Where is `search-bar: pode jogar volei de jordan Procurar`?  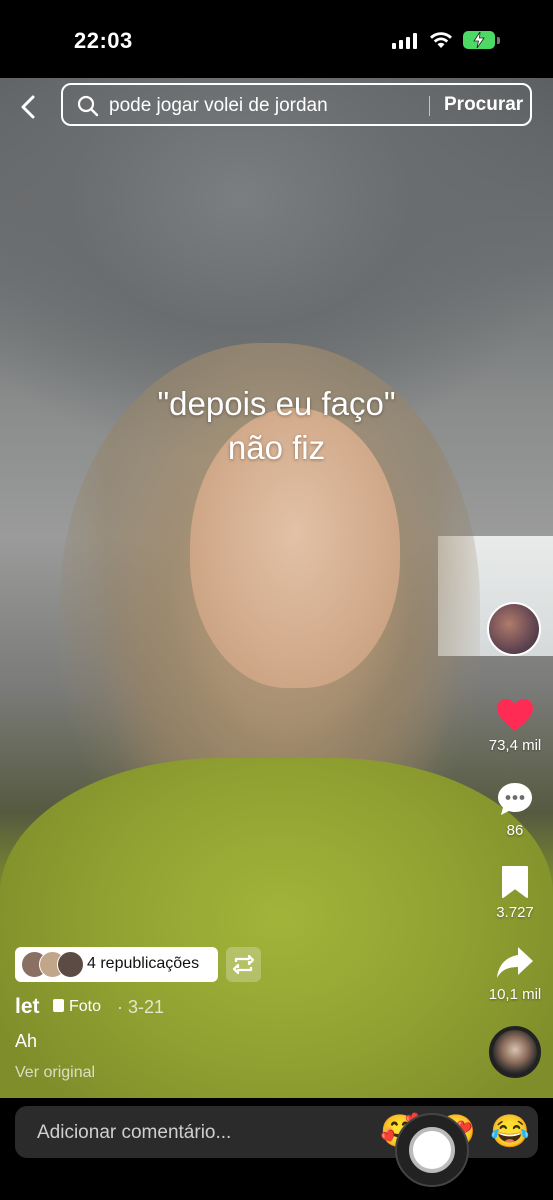
search-bar: pode jogar volei de jordan Procurar is located at coordinates (296, 104).